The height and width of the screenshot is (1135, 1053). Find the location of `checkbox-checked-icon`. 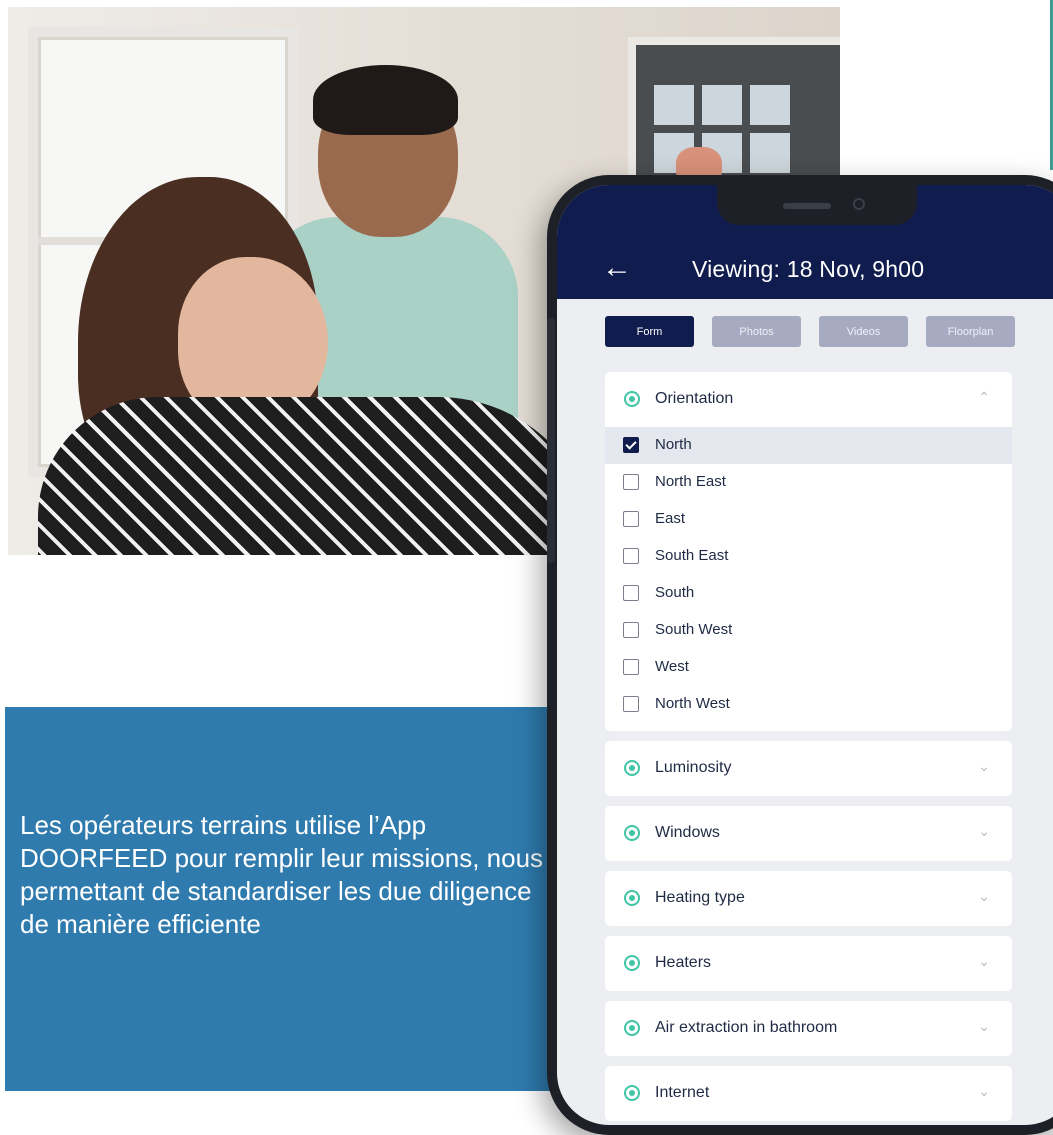

checkbox-checked-icon is located at coordinates (631, 445).